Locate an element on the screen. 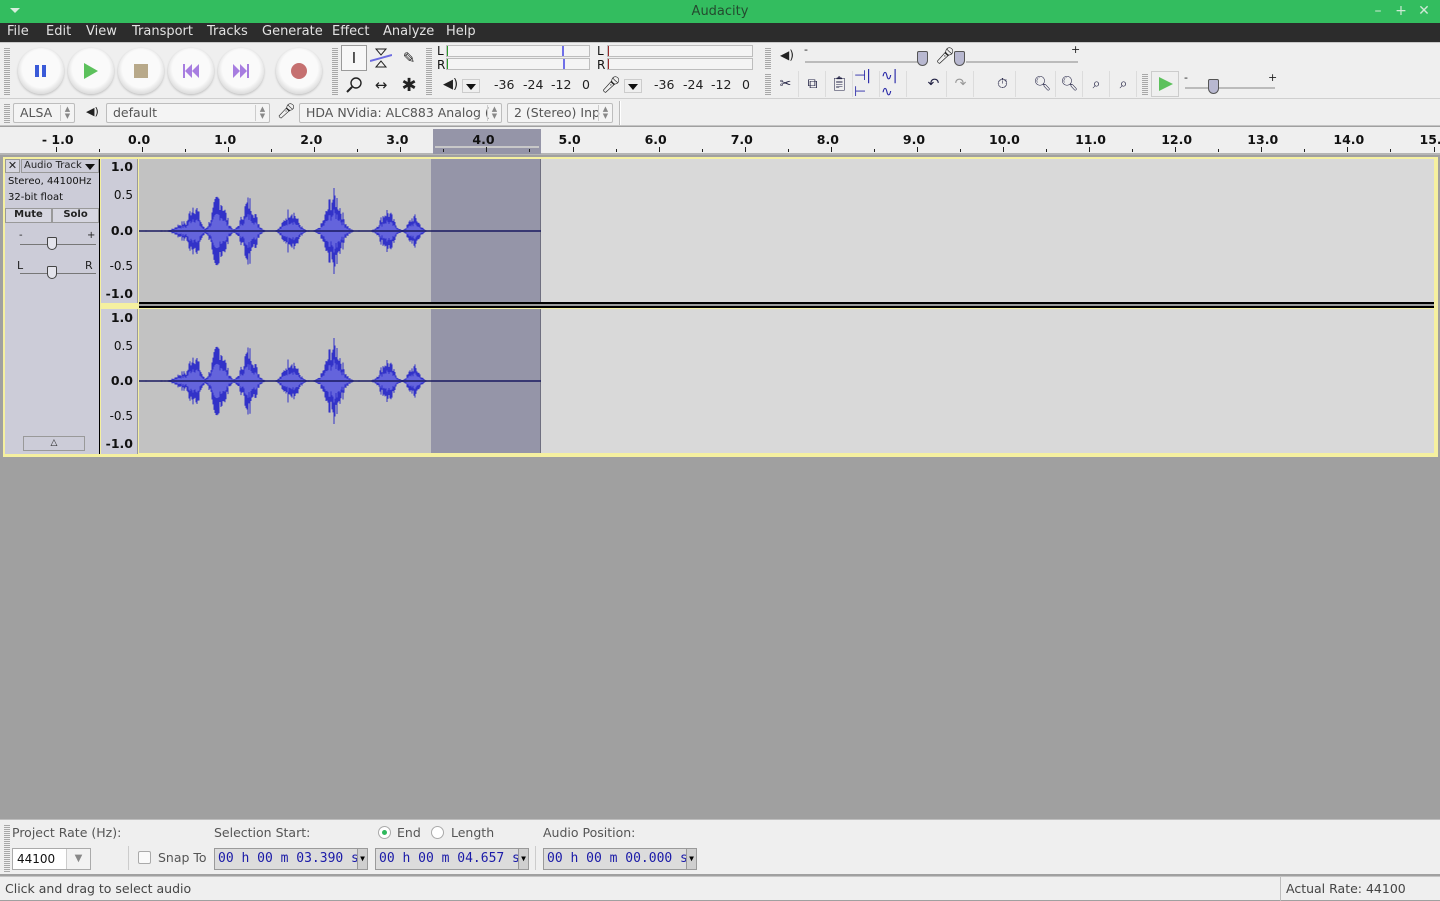 The width and height of the screenshot is (1440, 901). playback-device-value: default is located at coordinates (135, 112).